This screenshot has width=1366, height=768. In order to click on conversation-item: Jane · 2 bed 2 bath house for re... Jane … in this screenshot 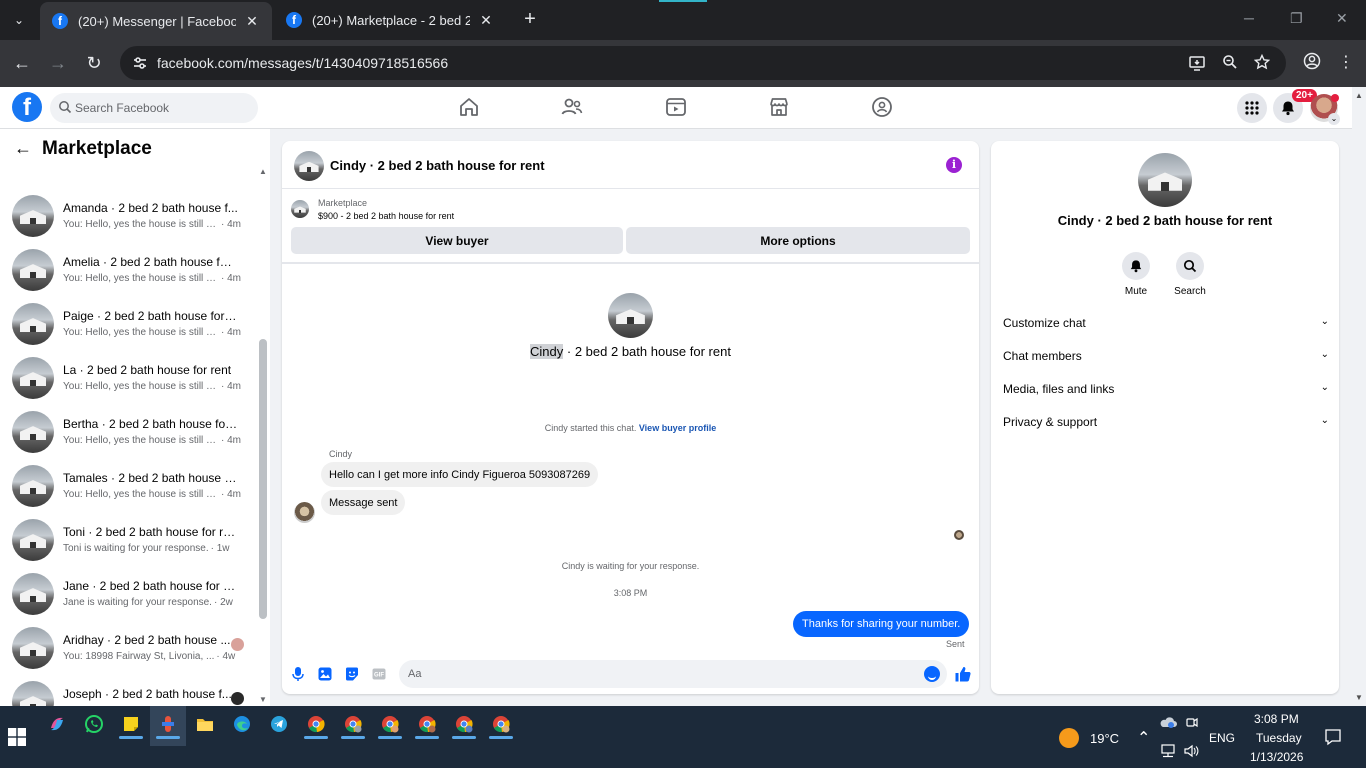, I will do `click(128, 595)`.